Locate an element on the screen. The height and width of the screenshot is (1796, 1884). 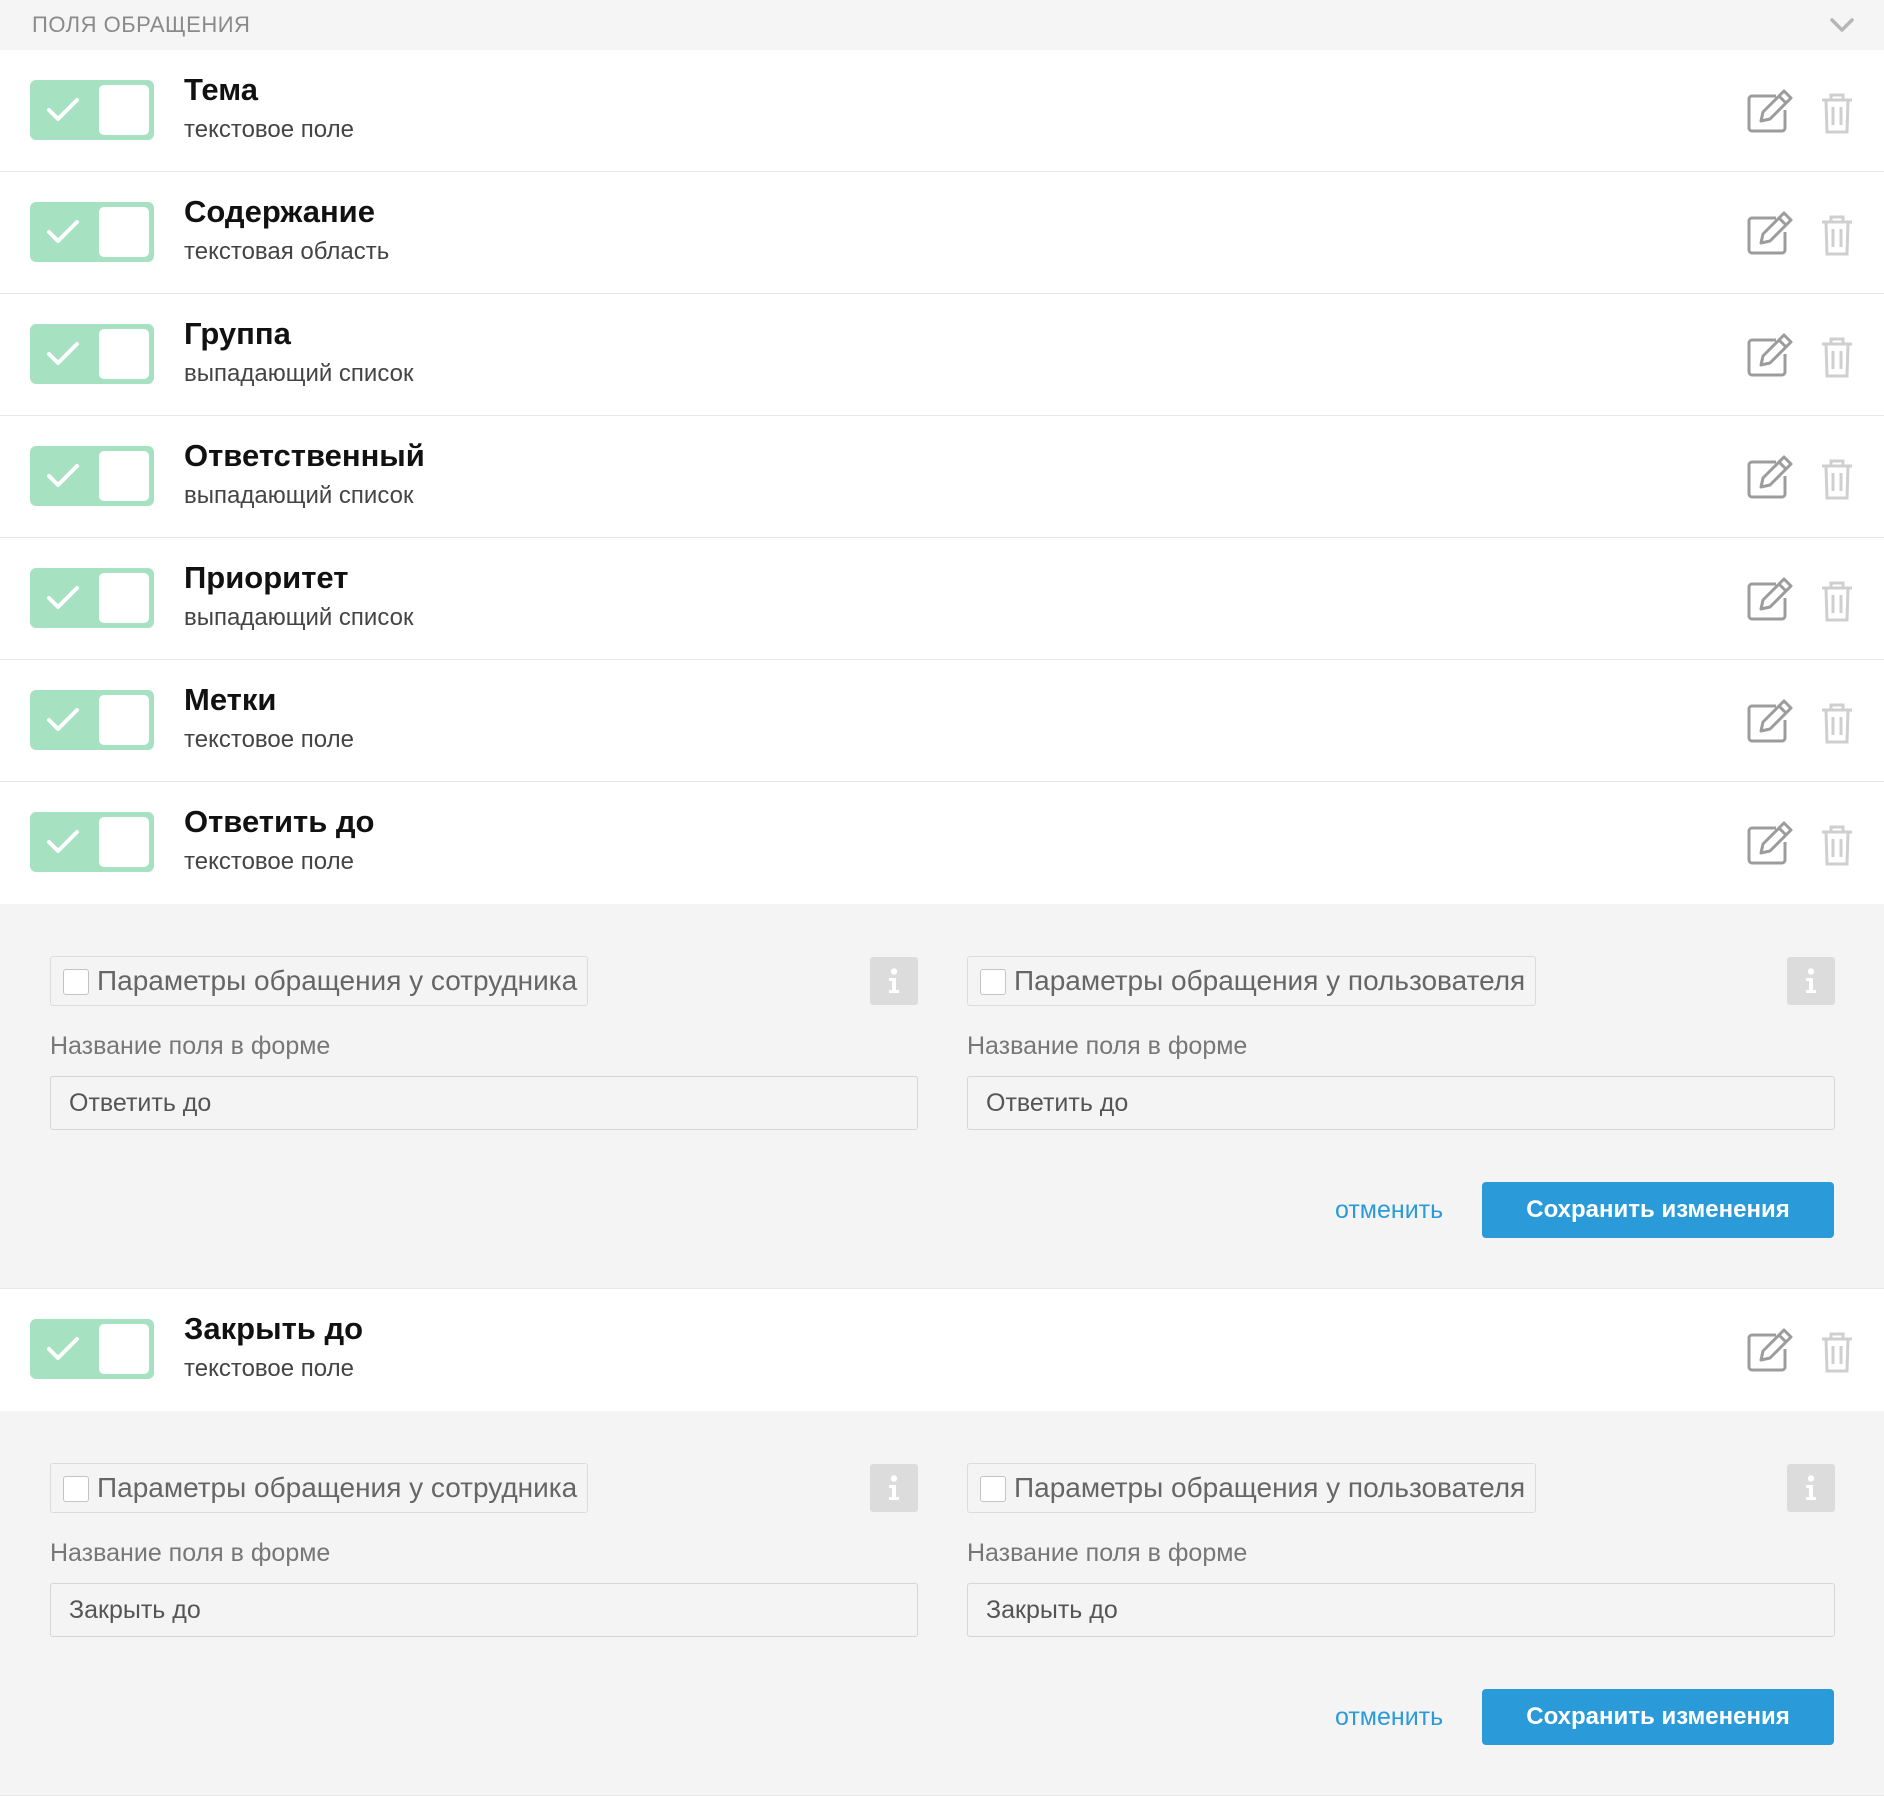
field-name: Ответить до is located at coordinates (279, 821).